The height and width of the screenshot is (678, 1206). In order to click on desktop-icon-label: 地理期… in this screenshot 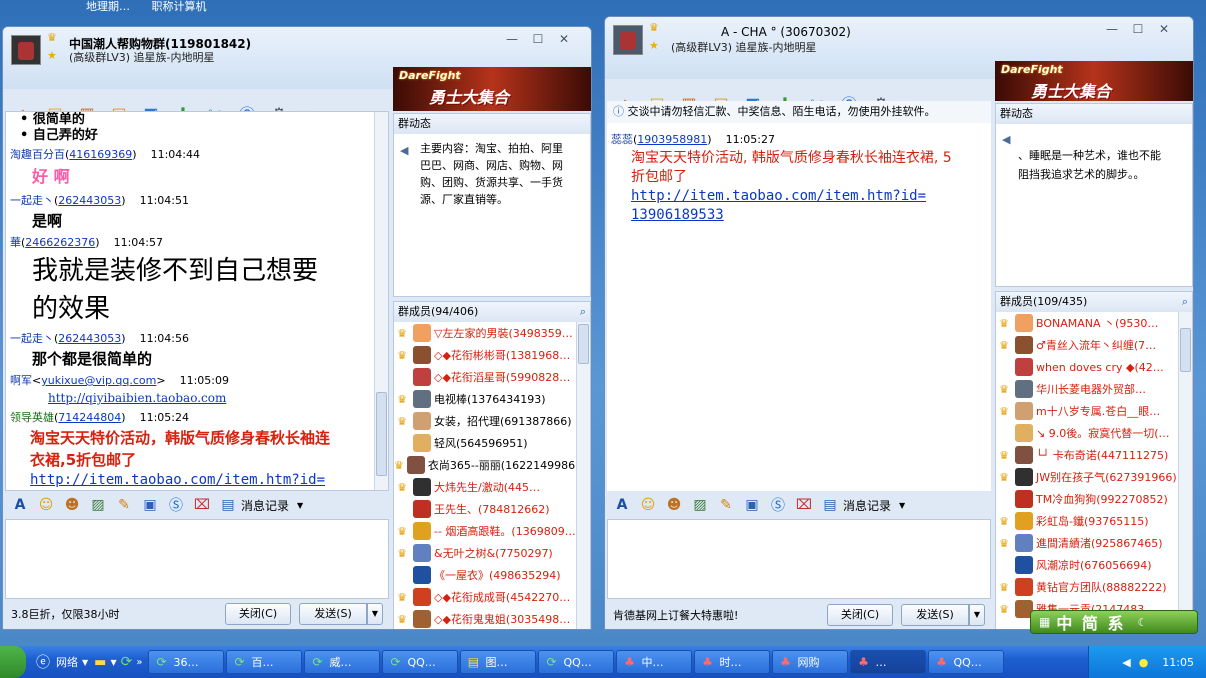, I will do `click(108, 6)`.